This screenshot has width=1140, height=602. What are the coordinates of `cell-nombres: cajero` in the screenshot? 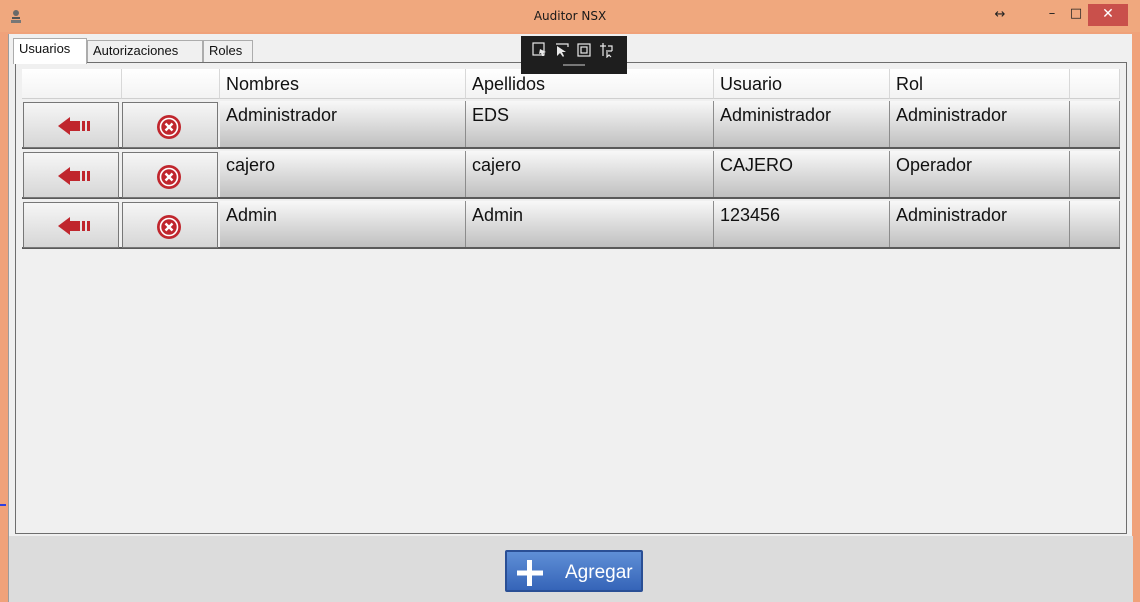 It's located at (343, 174).